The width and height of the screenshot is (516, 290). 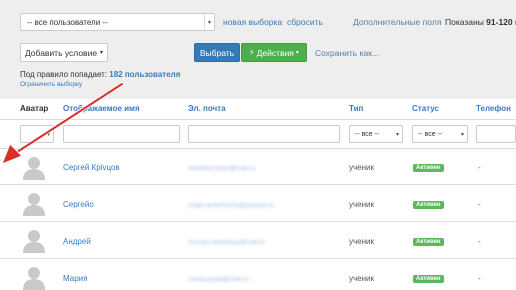 I want to click on column-header-status: Статус, so click(x=425, y=108).